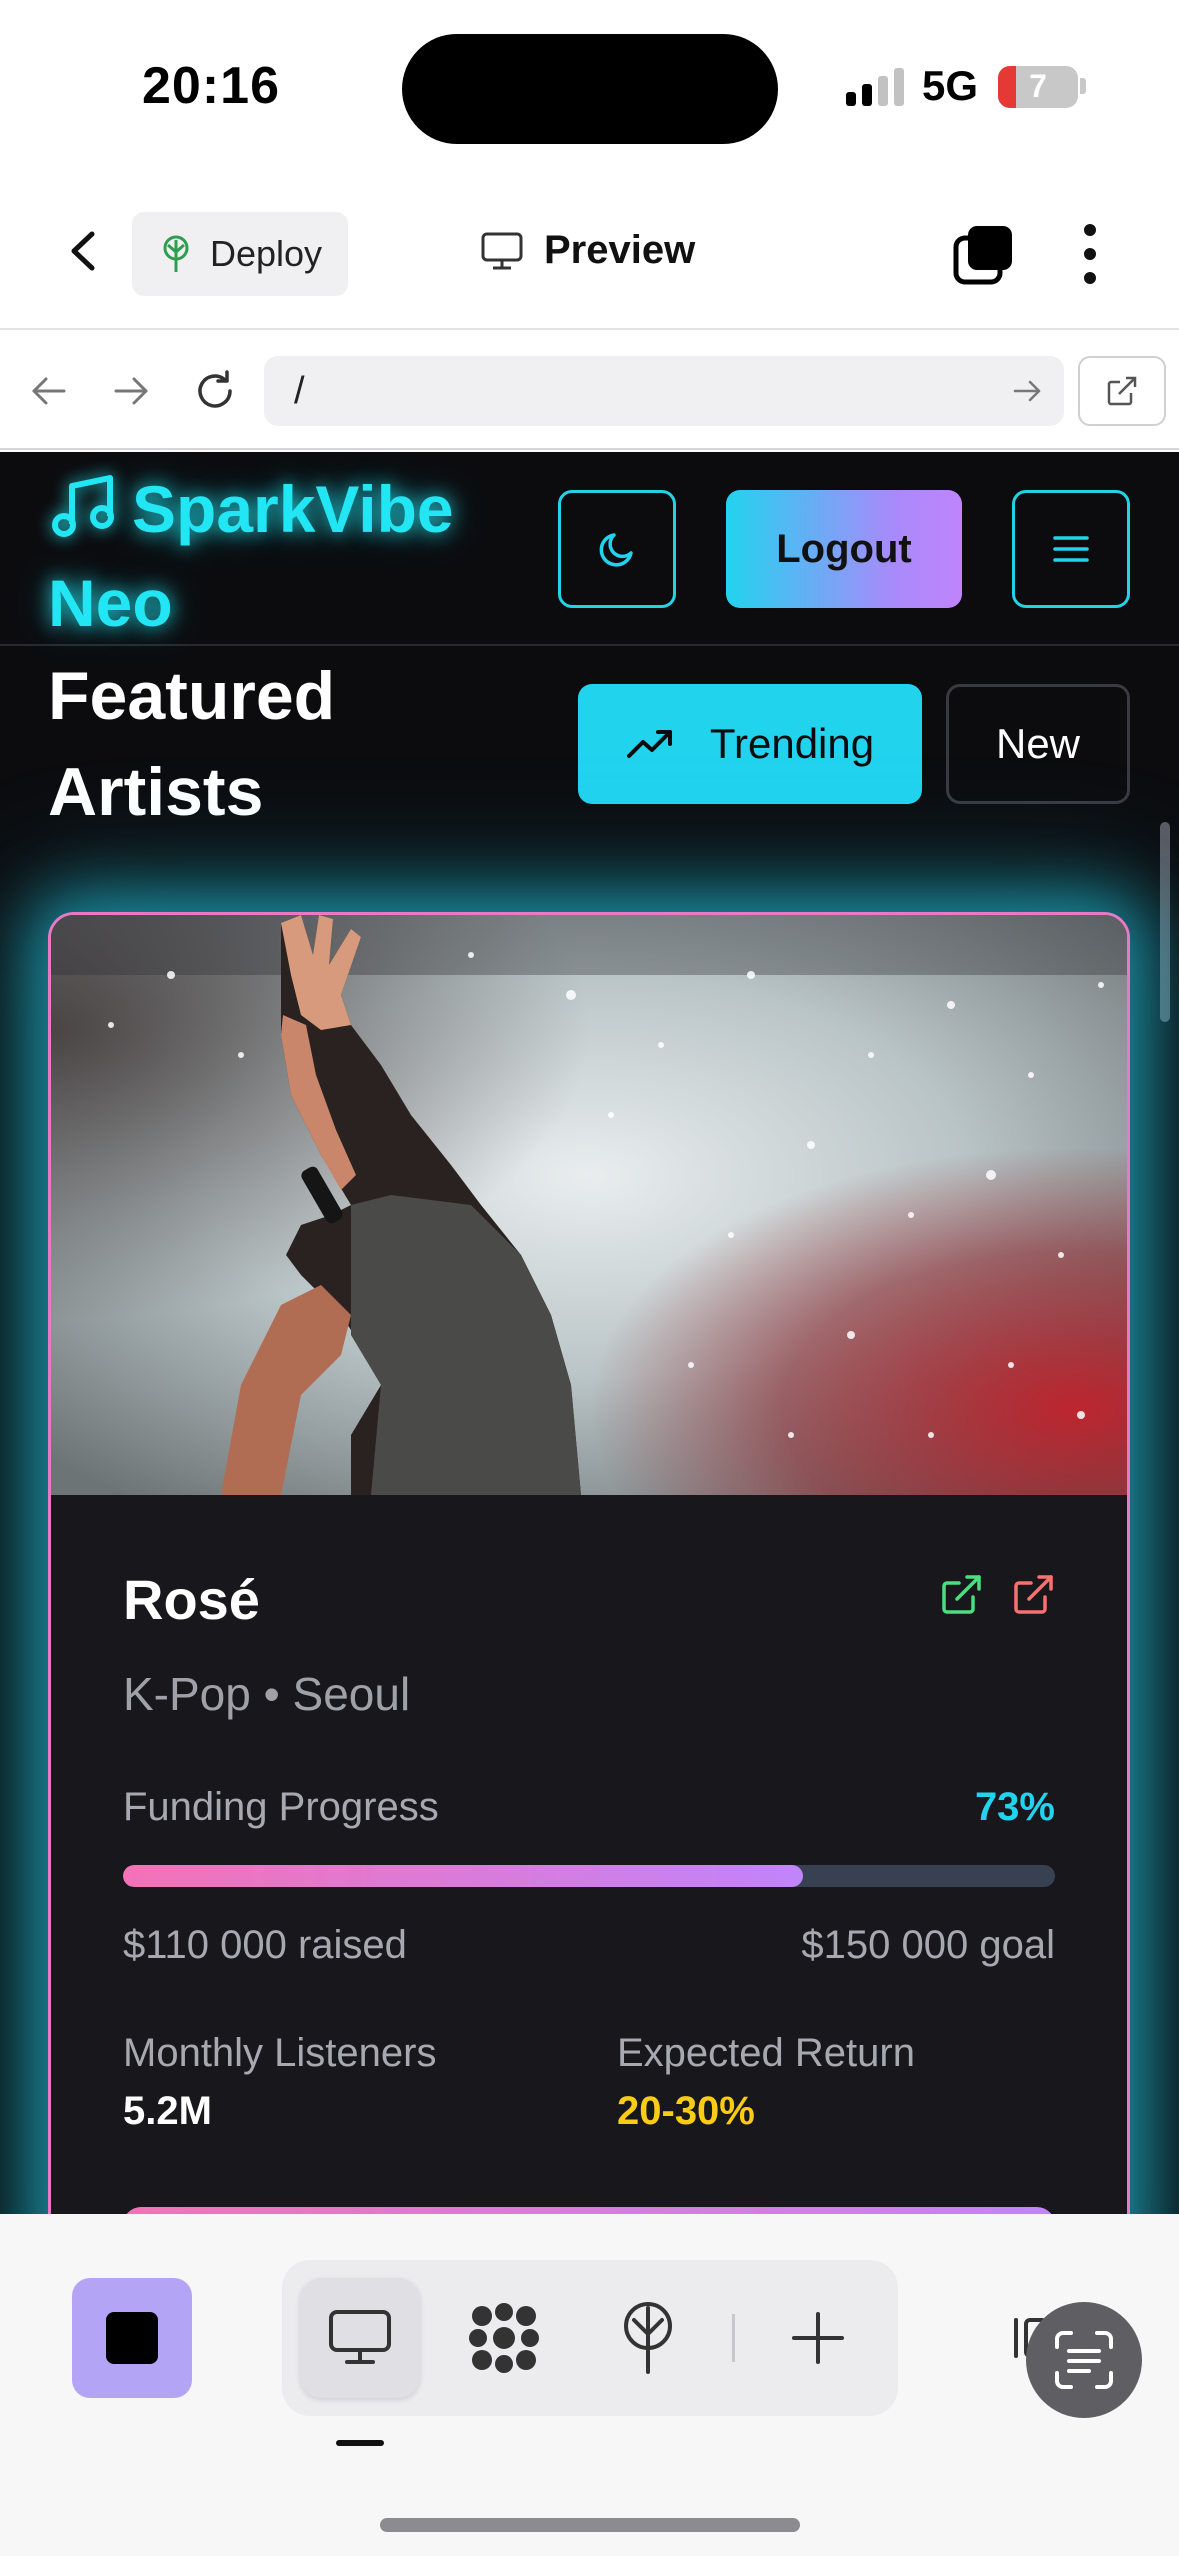 The height and width of the screenshot is (2556, 1179). I want to click on stop-icon, so click(132, 2338).